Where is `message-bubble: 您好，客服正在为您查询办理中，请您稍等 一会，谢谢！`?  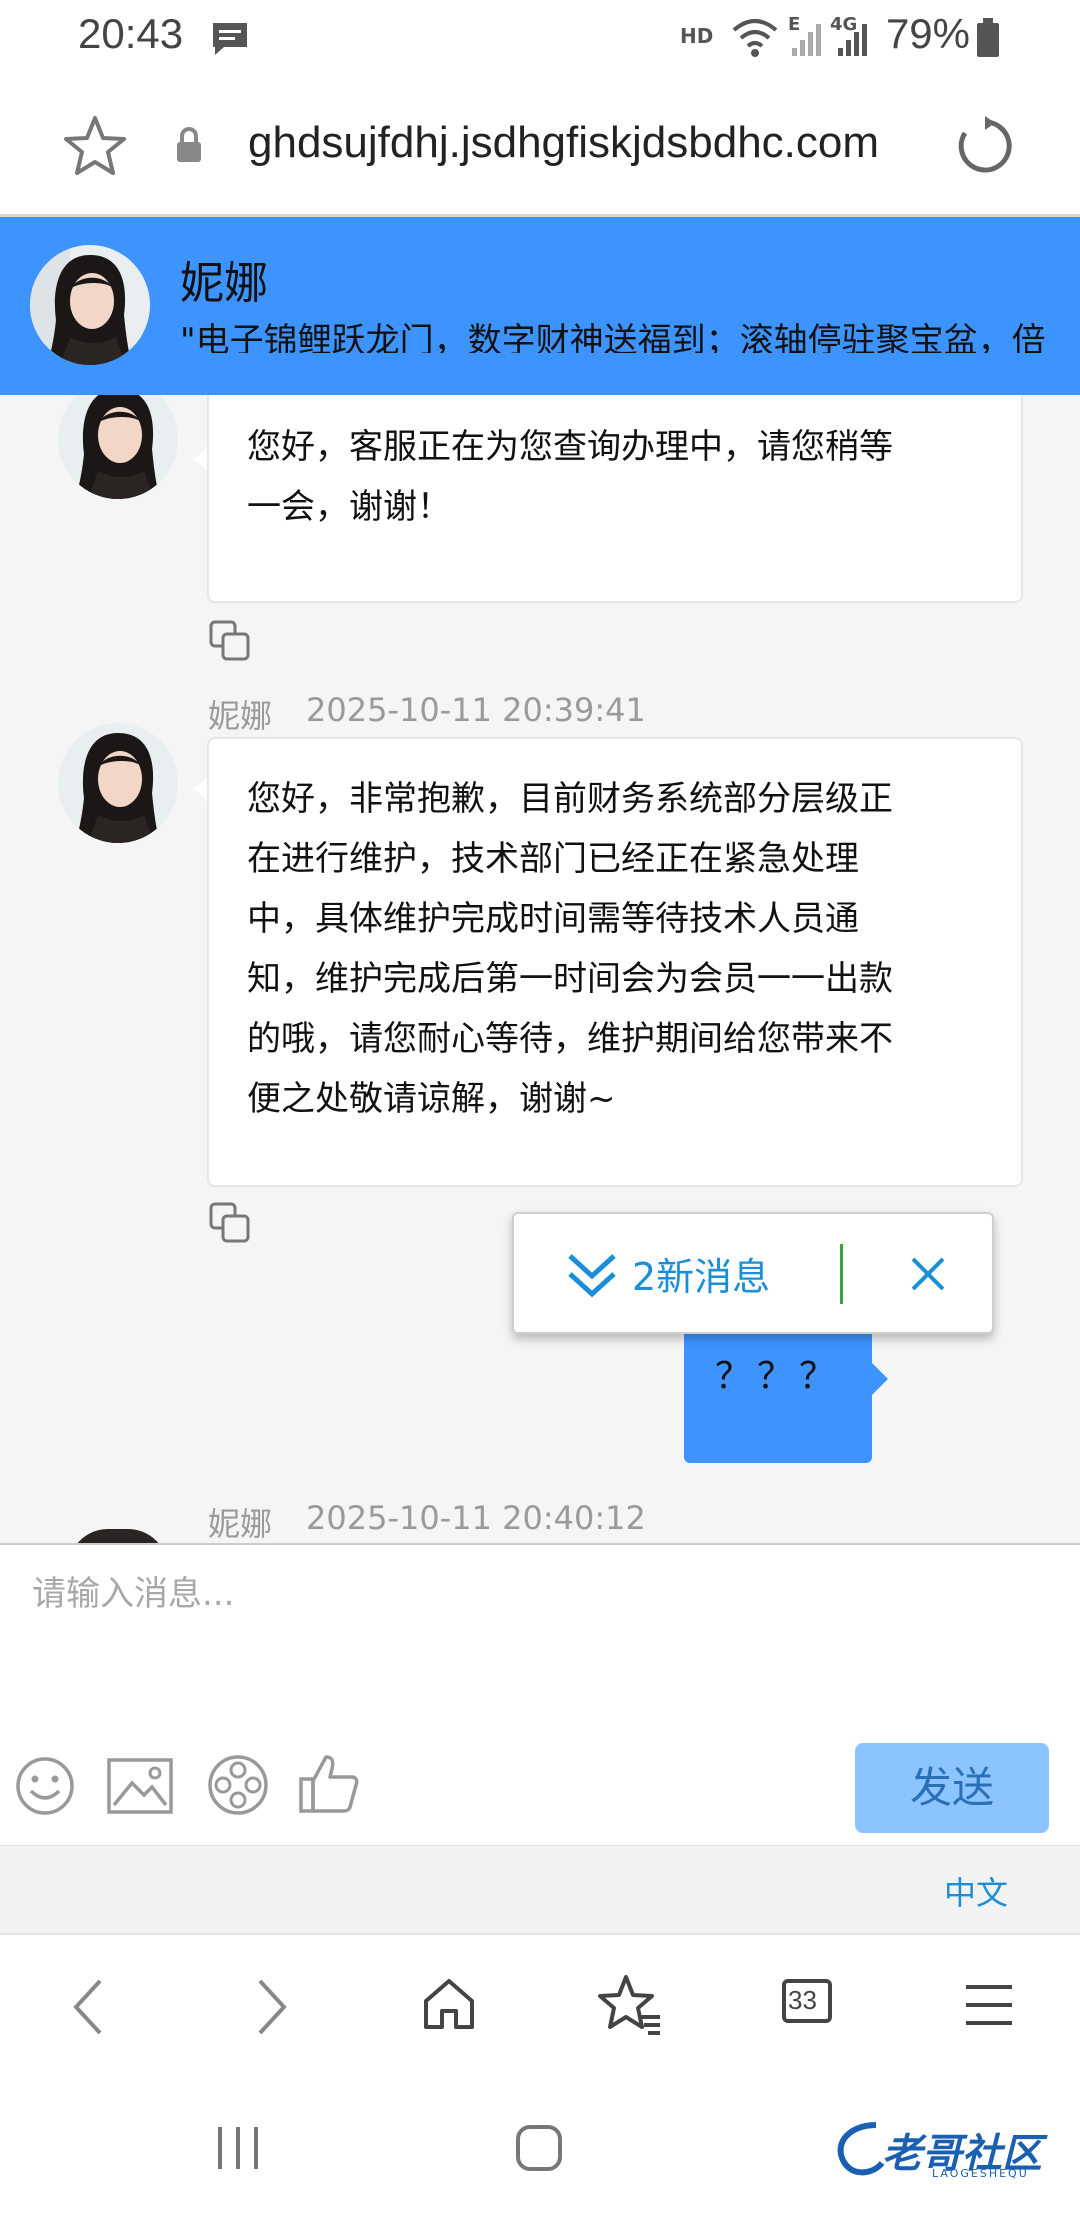
message-bubble: 您好，客服正在为您查询办理中，请您稍等 一会，谢谢！ is located at coordinates (615, 499).